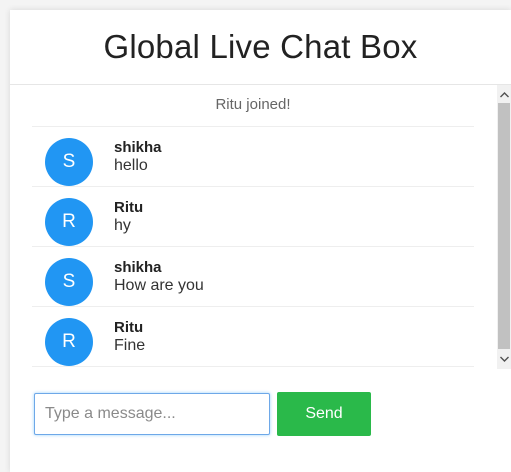 This screenshot has height=472, width=511. I want to click on message-body: Ritu Fine, so click(129, 337).